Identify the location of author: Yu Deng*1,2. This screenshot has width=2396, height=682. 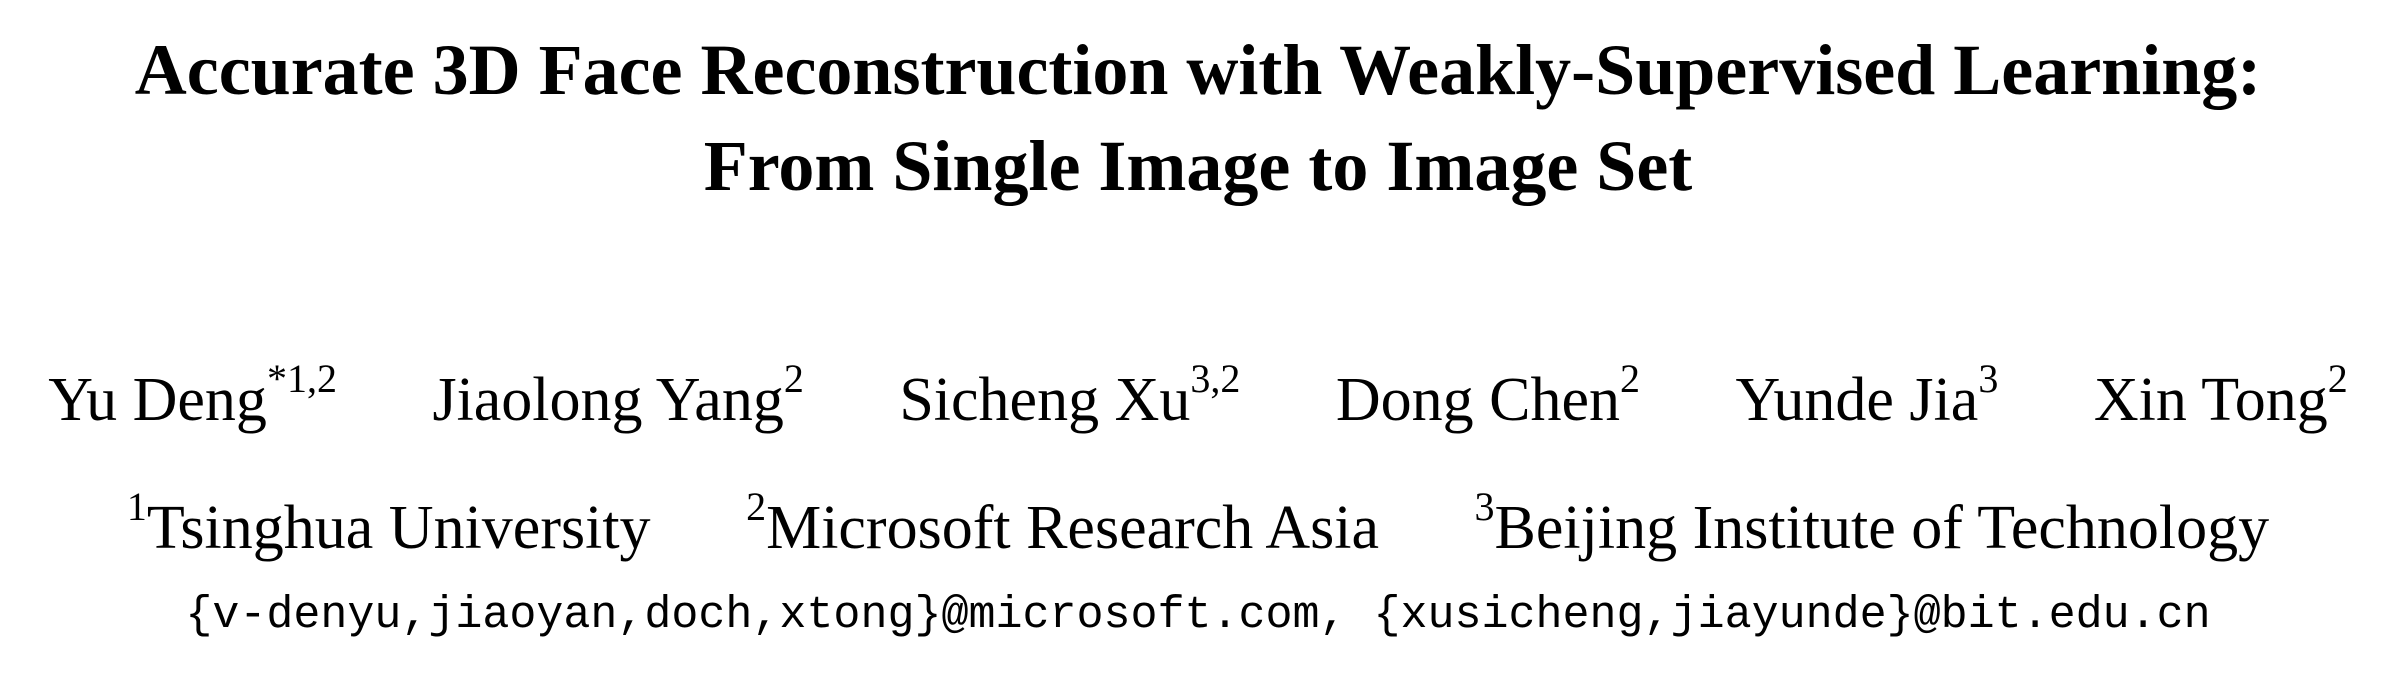
(192, 399).